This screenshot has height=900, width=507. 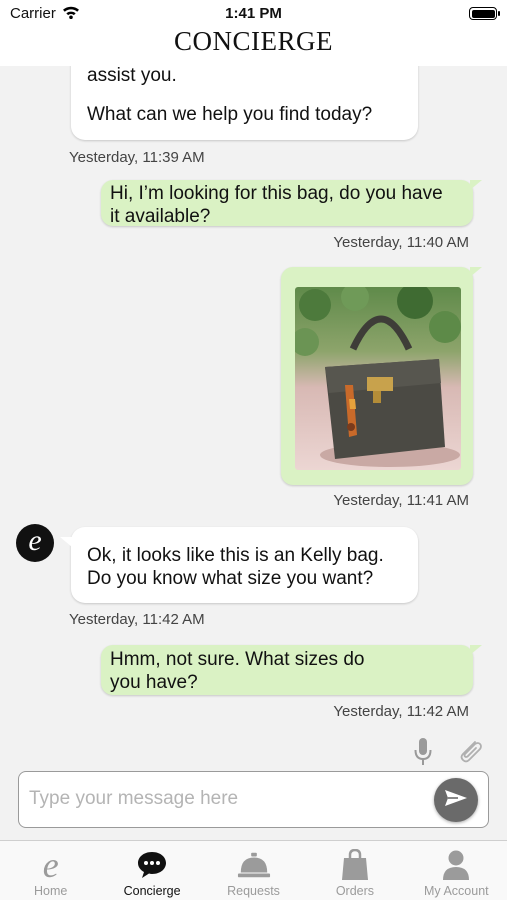 I want to click on tab-my-account: My Account, so click(x=456, y=870).